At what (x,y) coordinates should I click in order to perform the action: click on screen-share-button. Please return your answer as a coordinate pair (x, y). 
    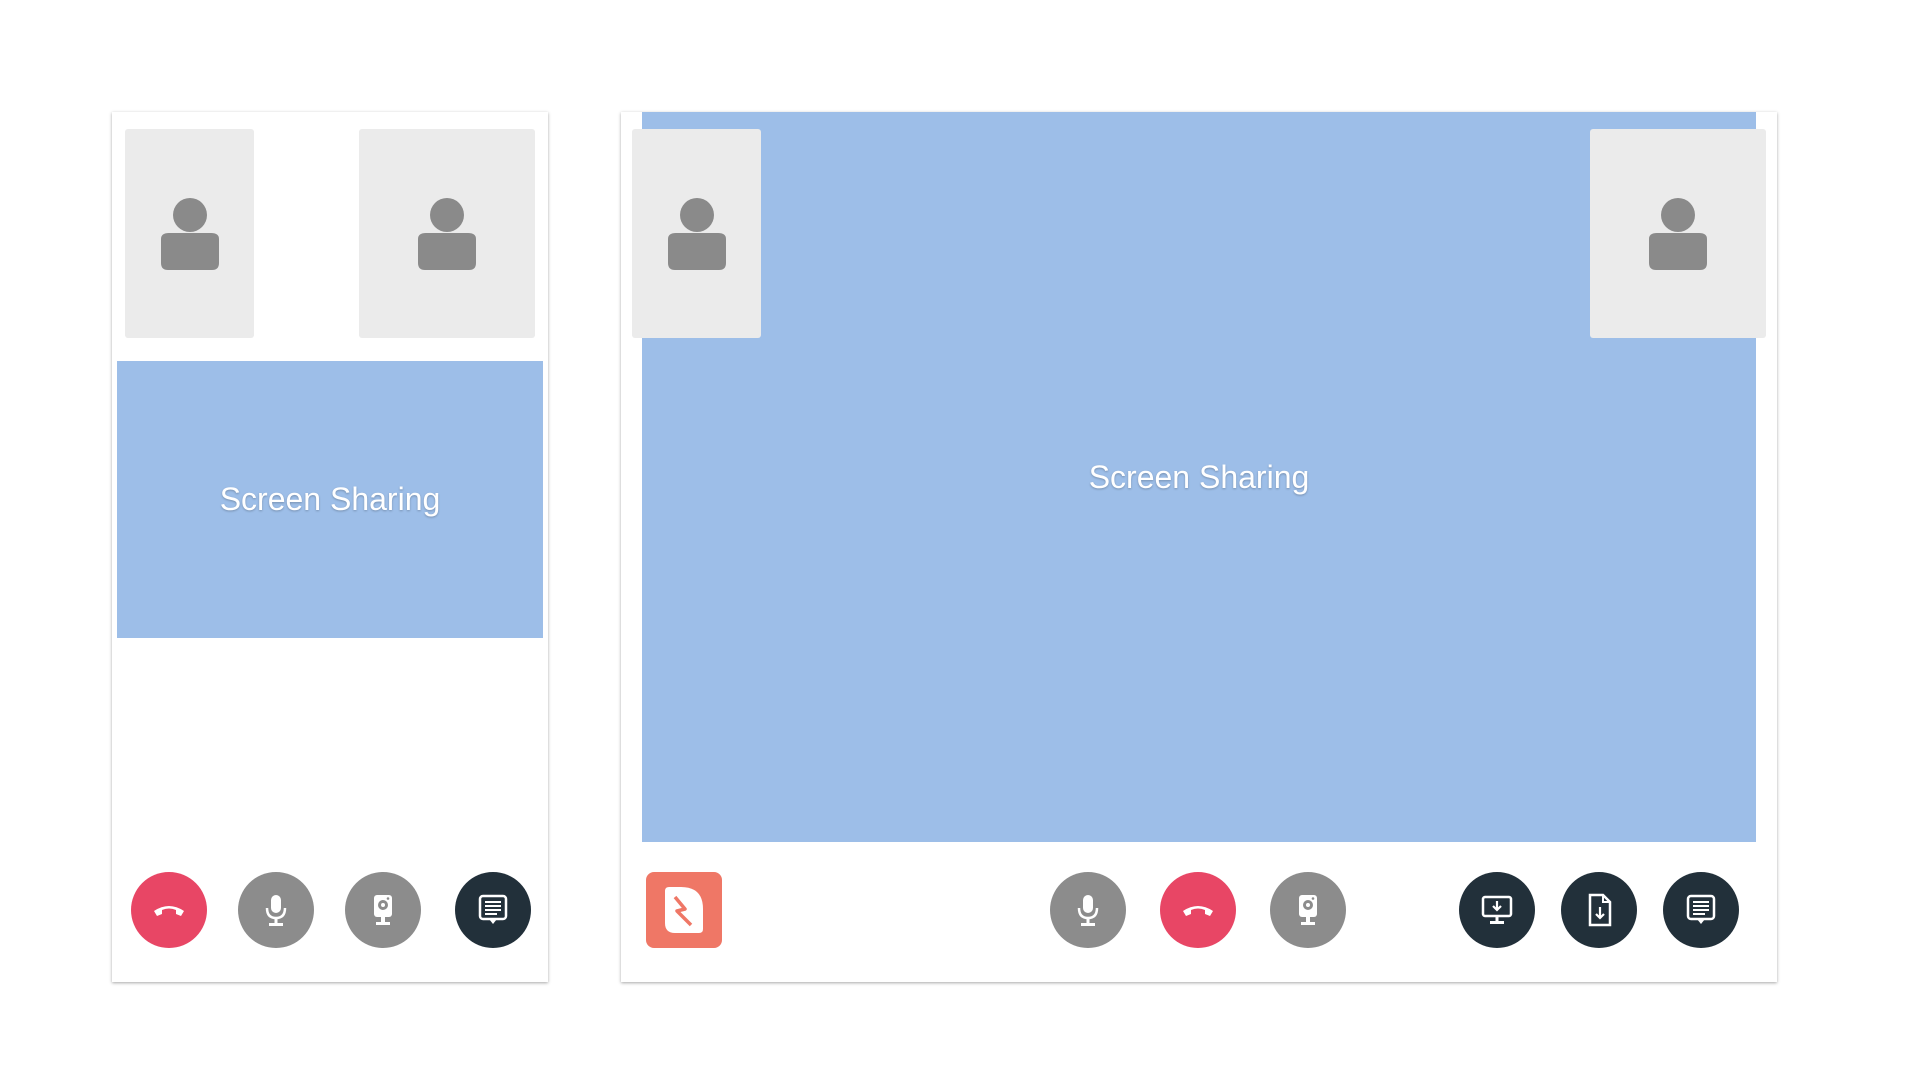
    Looking at the image, I should click on (1497, 910).